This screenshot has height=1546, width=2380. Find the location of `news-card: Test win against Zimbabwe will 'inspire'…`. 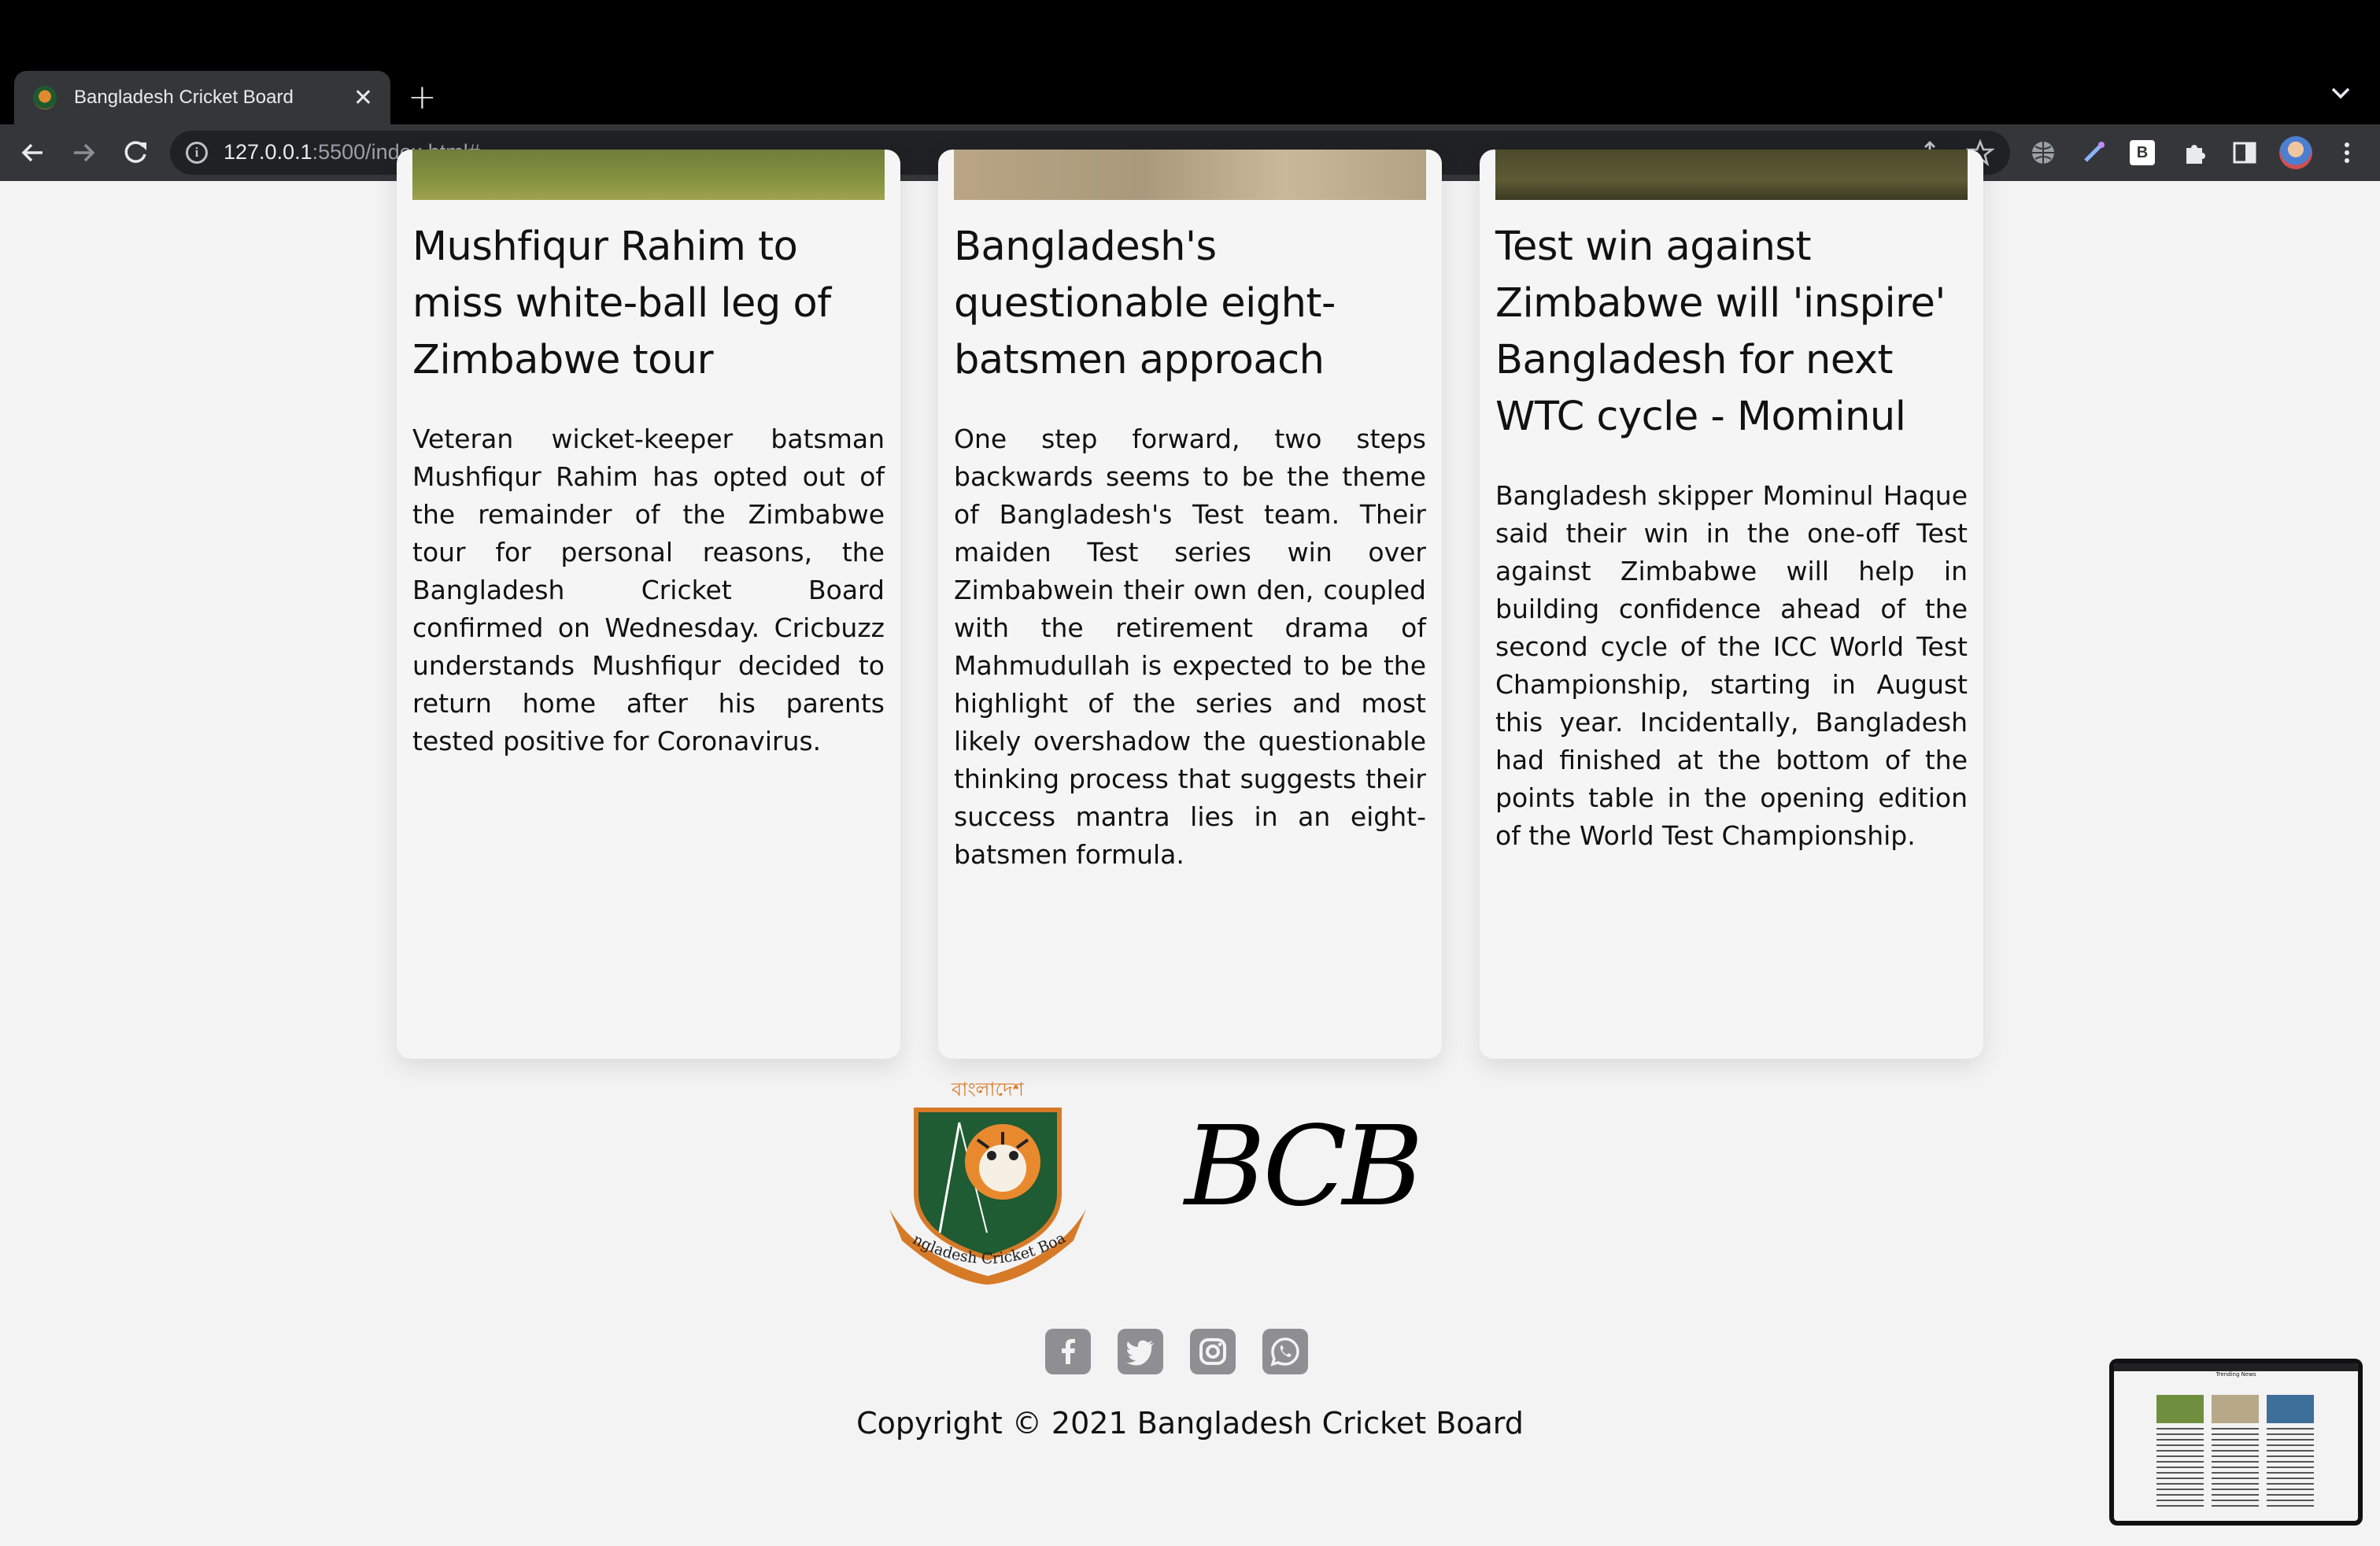

news-card: Test win against Zimbabwe will 'inspire'… is located at coordinates (1731, 604).